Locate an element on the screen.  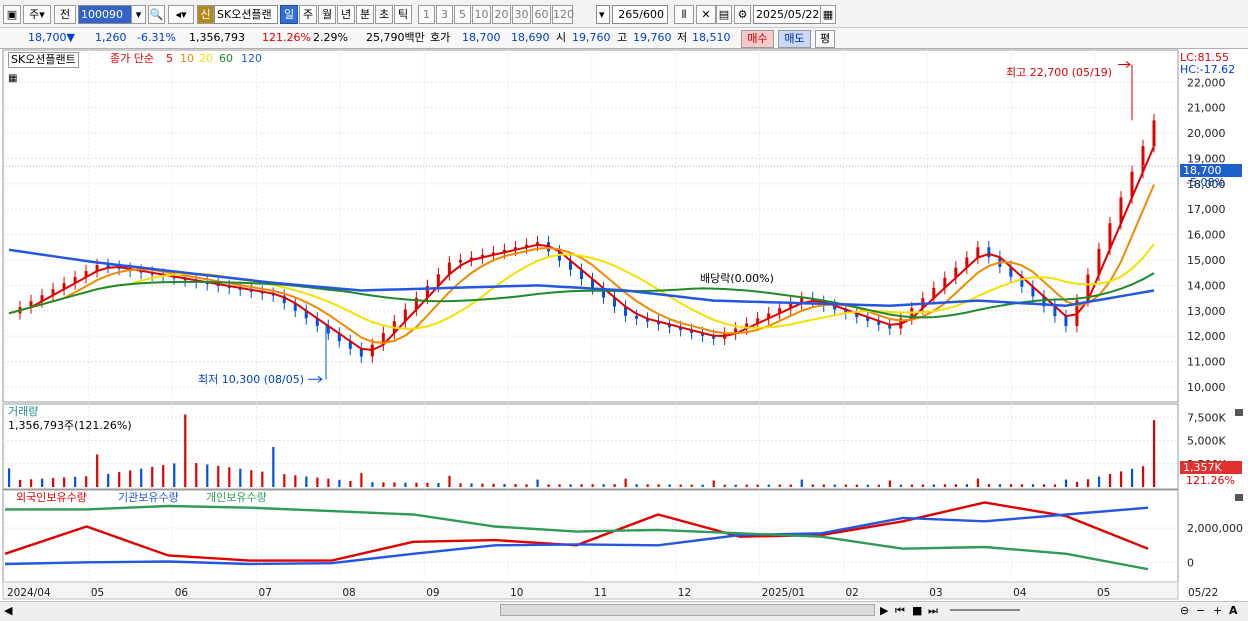
rewind-icon: ⏮ is located at coordinates (900, 611).